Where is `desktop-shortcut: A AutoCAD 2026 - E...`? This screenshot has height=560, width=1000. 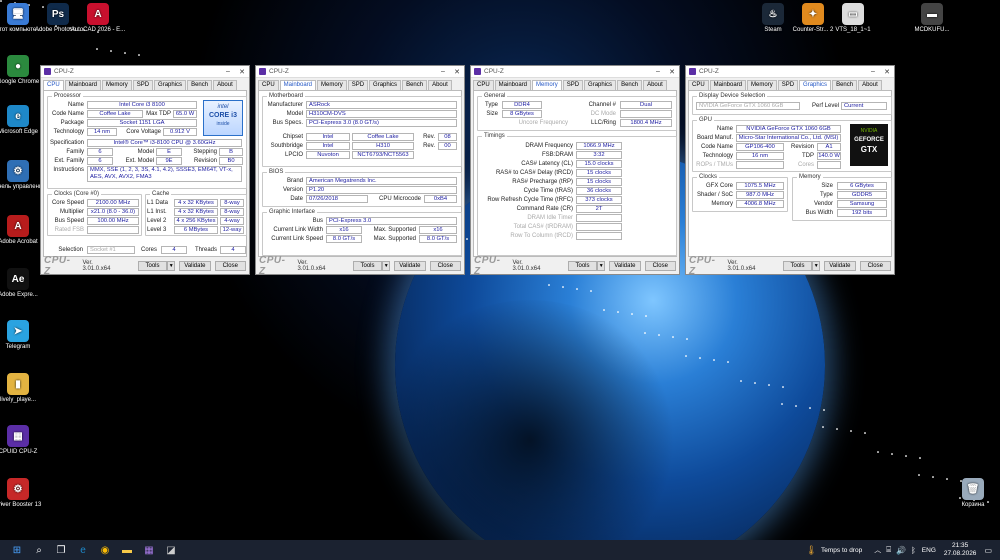 desktop-shortcut: A AutoCAD 2026 - E... is located at coordinates (98, 18).